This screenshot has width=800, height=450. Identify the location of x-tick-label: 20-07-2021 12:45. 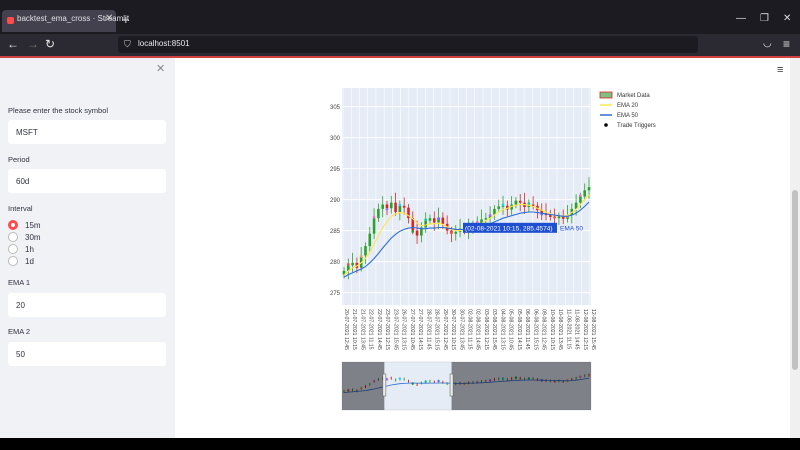
(346, 329).